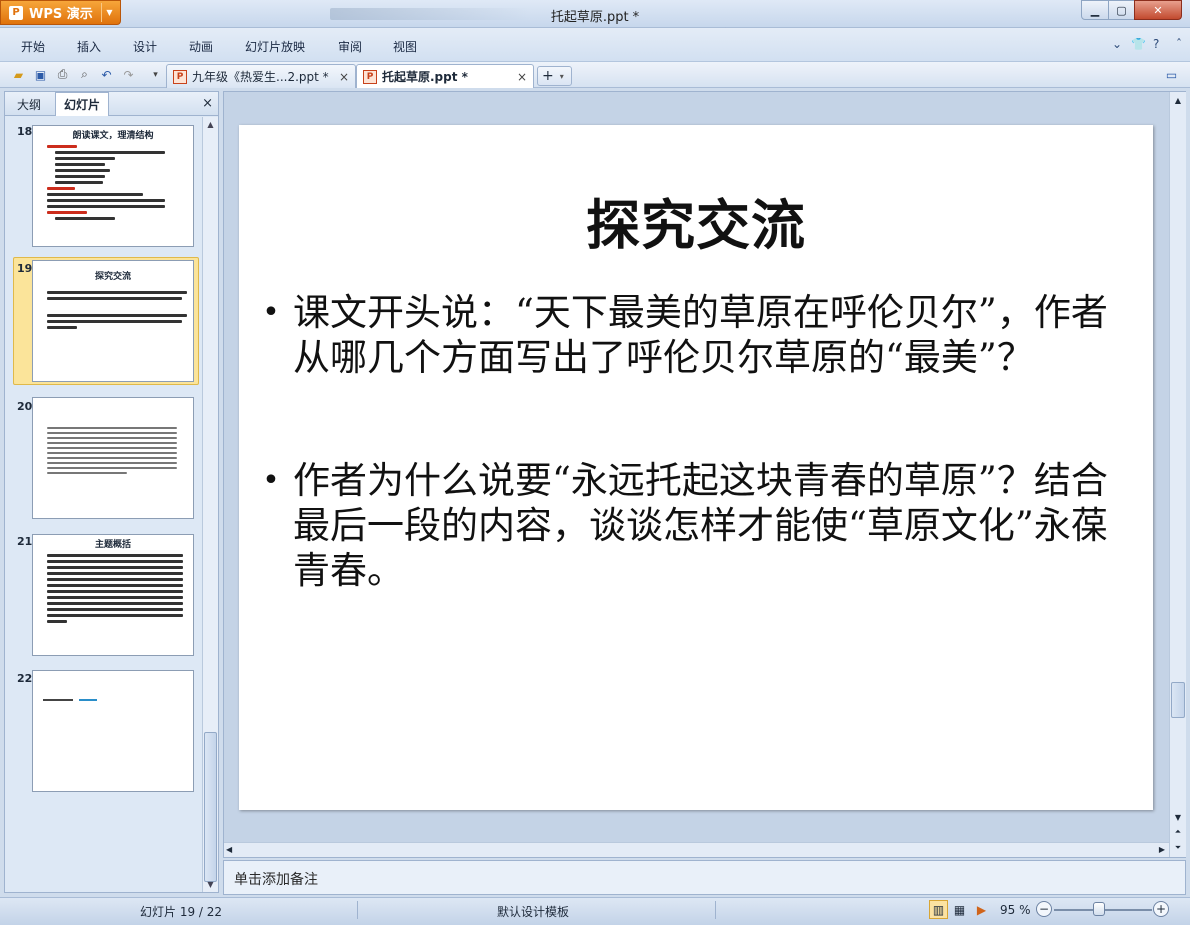  I want to click on template-name: 默认设计模板, so click(533, 911).